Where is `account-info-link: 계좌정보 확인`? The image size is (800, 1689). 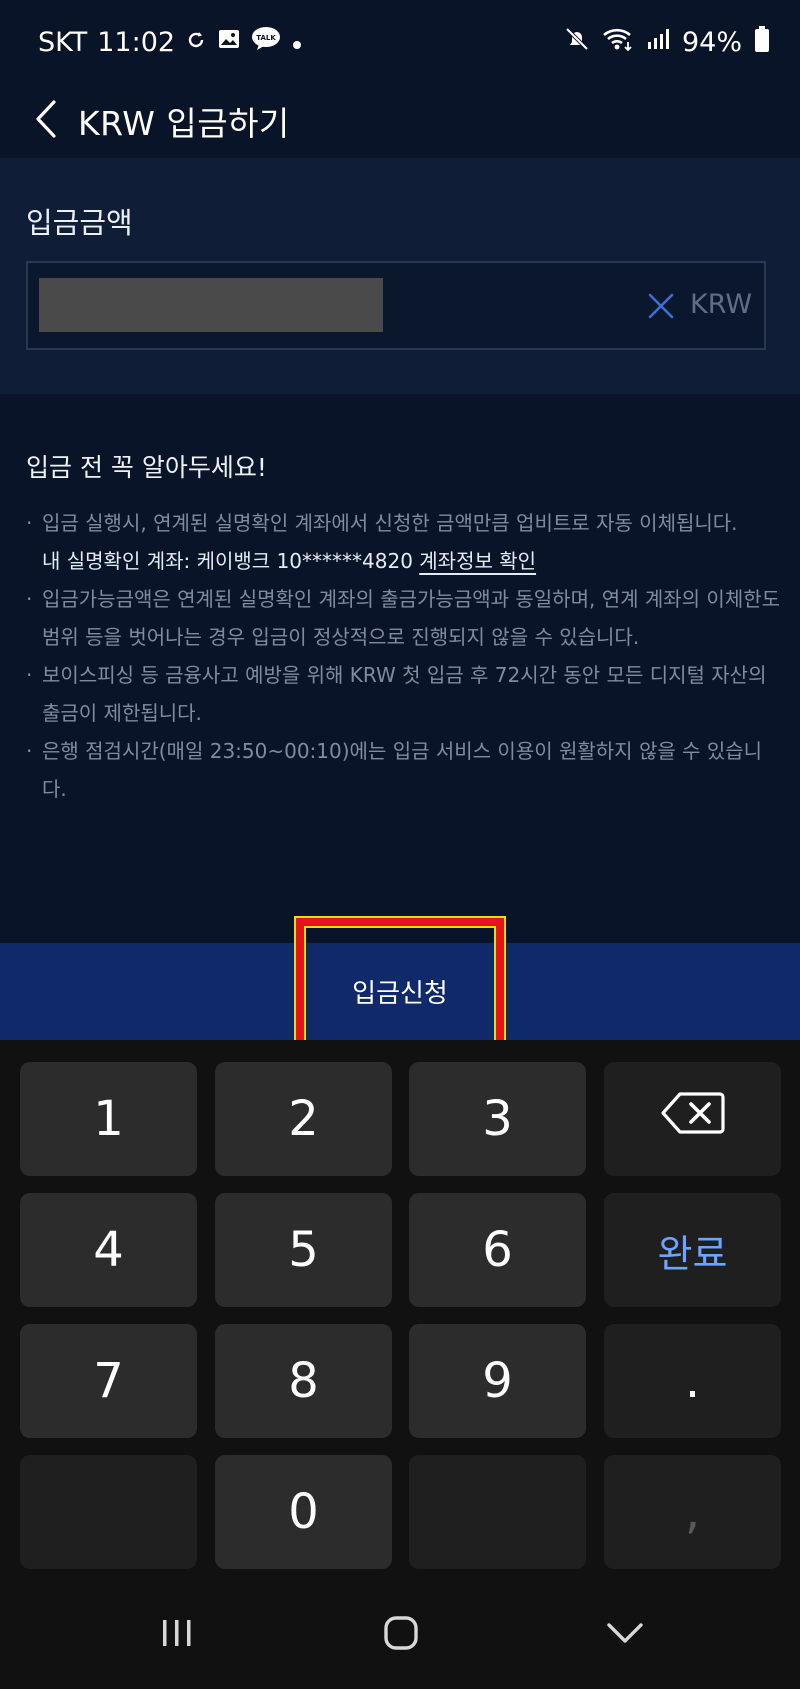
account-info-link: 계좌정보 확인 is located at coordinates (477, 561).